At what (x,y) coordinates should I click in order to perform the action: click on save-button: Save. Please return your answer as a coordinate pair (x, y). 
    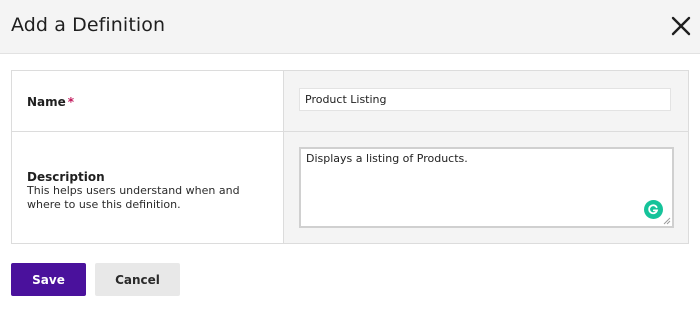
    Looking at the image, I should click on (48, 279).